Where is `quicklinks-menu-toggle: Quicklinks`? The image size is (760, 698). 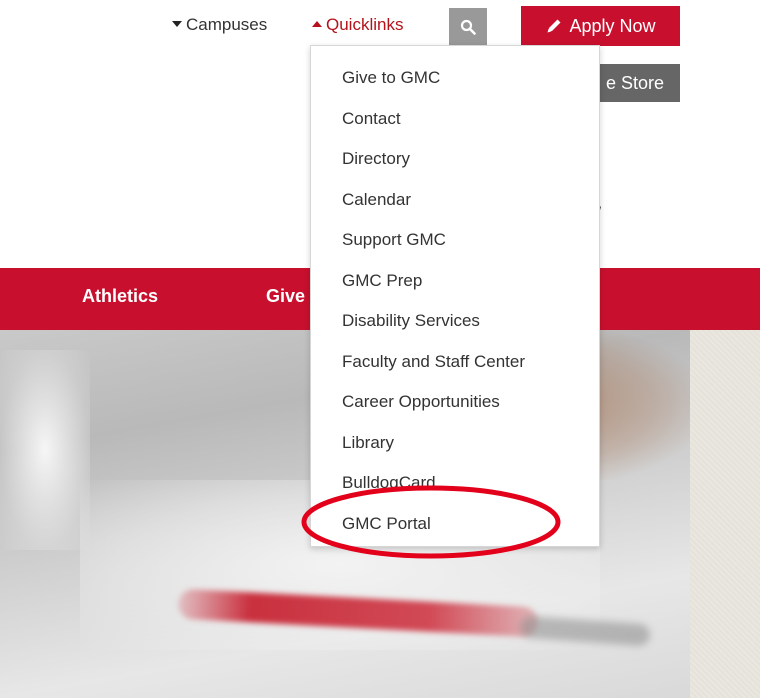
quicklinks-menu-toggle: Quicklinks is located at coordinates (357, 25).